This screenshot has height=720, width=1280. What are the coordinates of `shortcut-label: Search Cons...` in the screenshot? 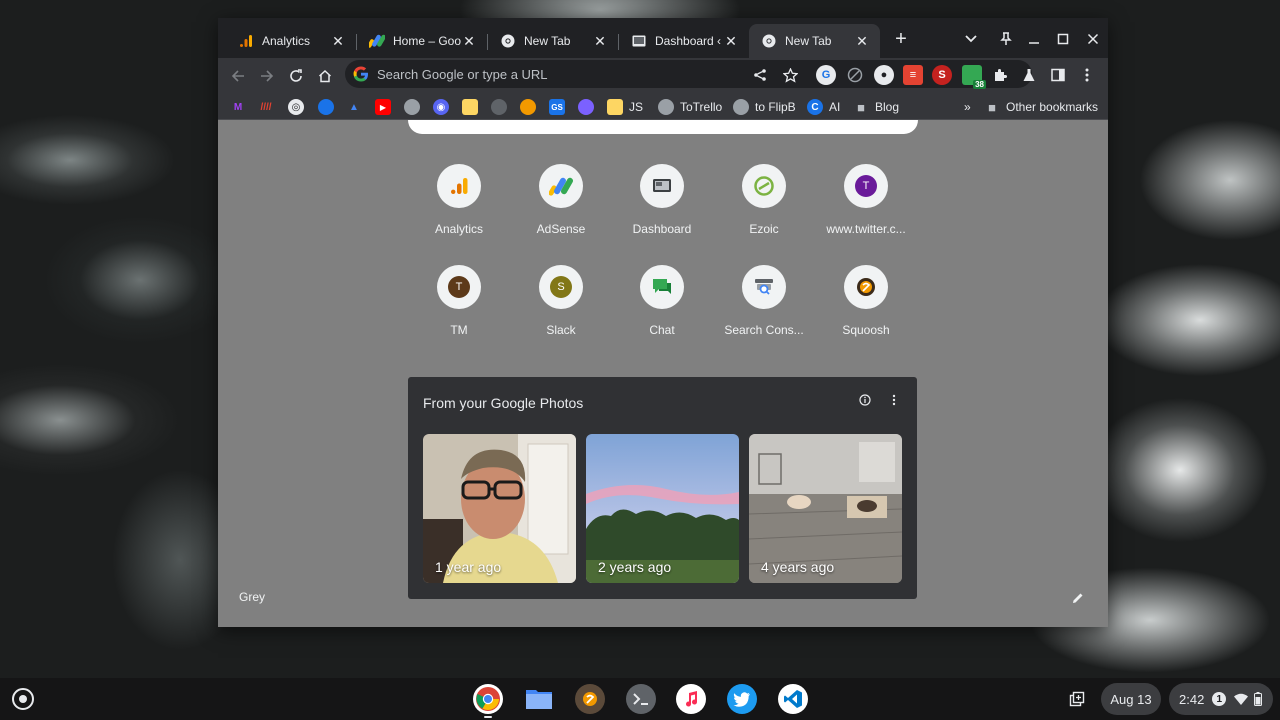 It's located at (764, 330).